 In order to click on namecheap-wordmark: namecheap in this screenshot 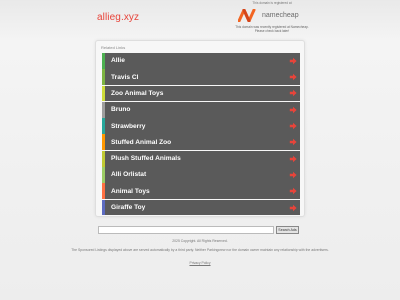, I will do `click(280, 15)`.